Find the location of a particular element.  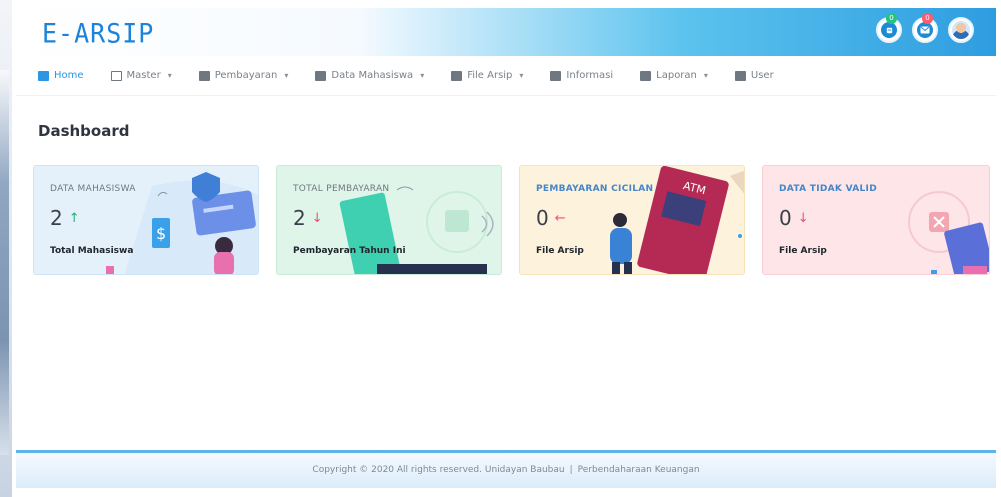

nav-data-mahasiswa-label: Data Mahasiswa is located at coordinates (372, 75).